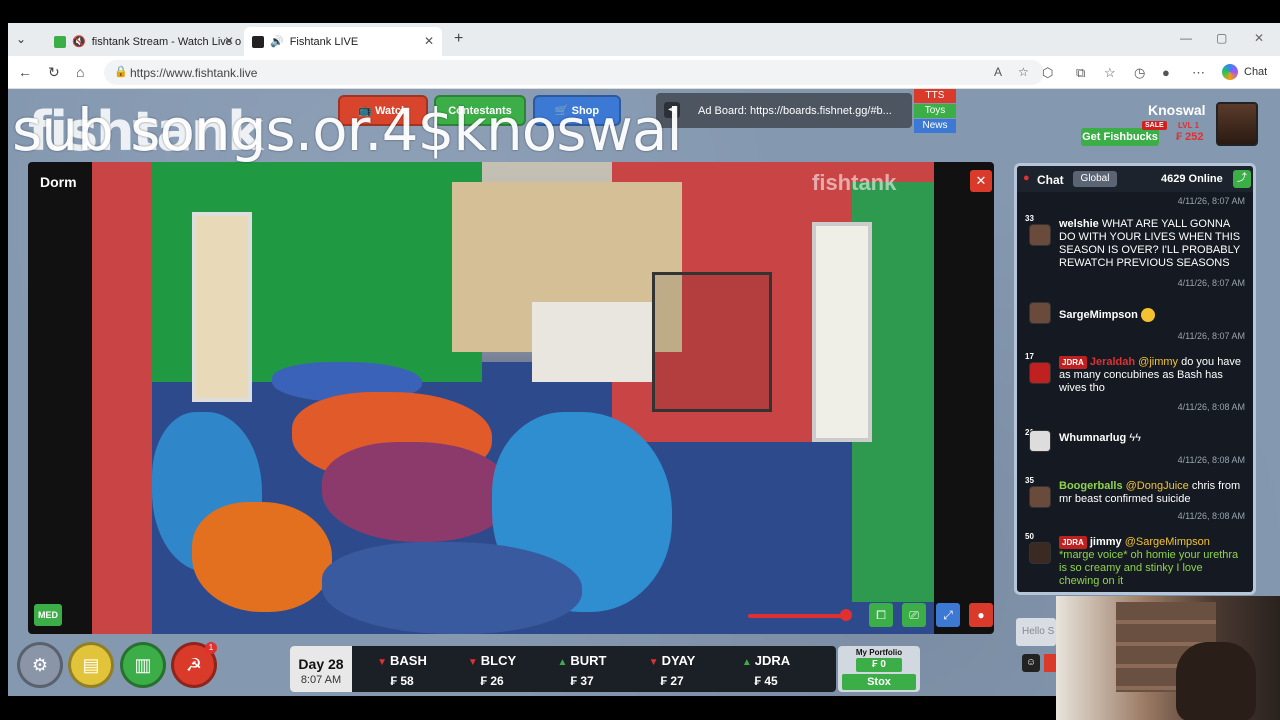 The height and width of the screenshot is (720, 1280). I want to click on split-screen-icon: ⧉, so click(1080, 73).